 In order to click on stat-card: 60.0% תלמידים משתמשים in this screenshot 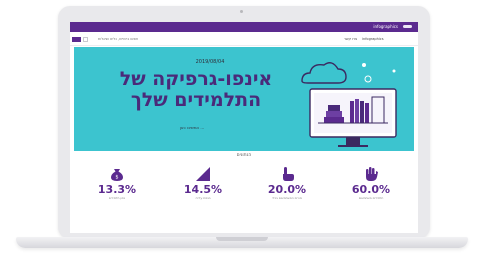, I will do `click(371, 194)`.